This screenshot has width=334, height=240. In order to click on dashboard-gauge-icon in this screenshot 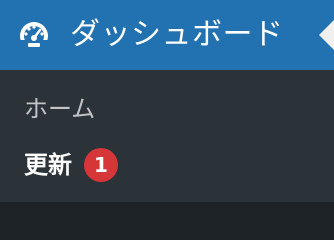, I will do `click(34, 36)`.